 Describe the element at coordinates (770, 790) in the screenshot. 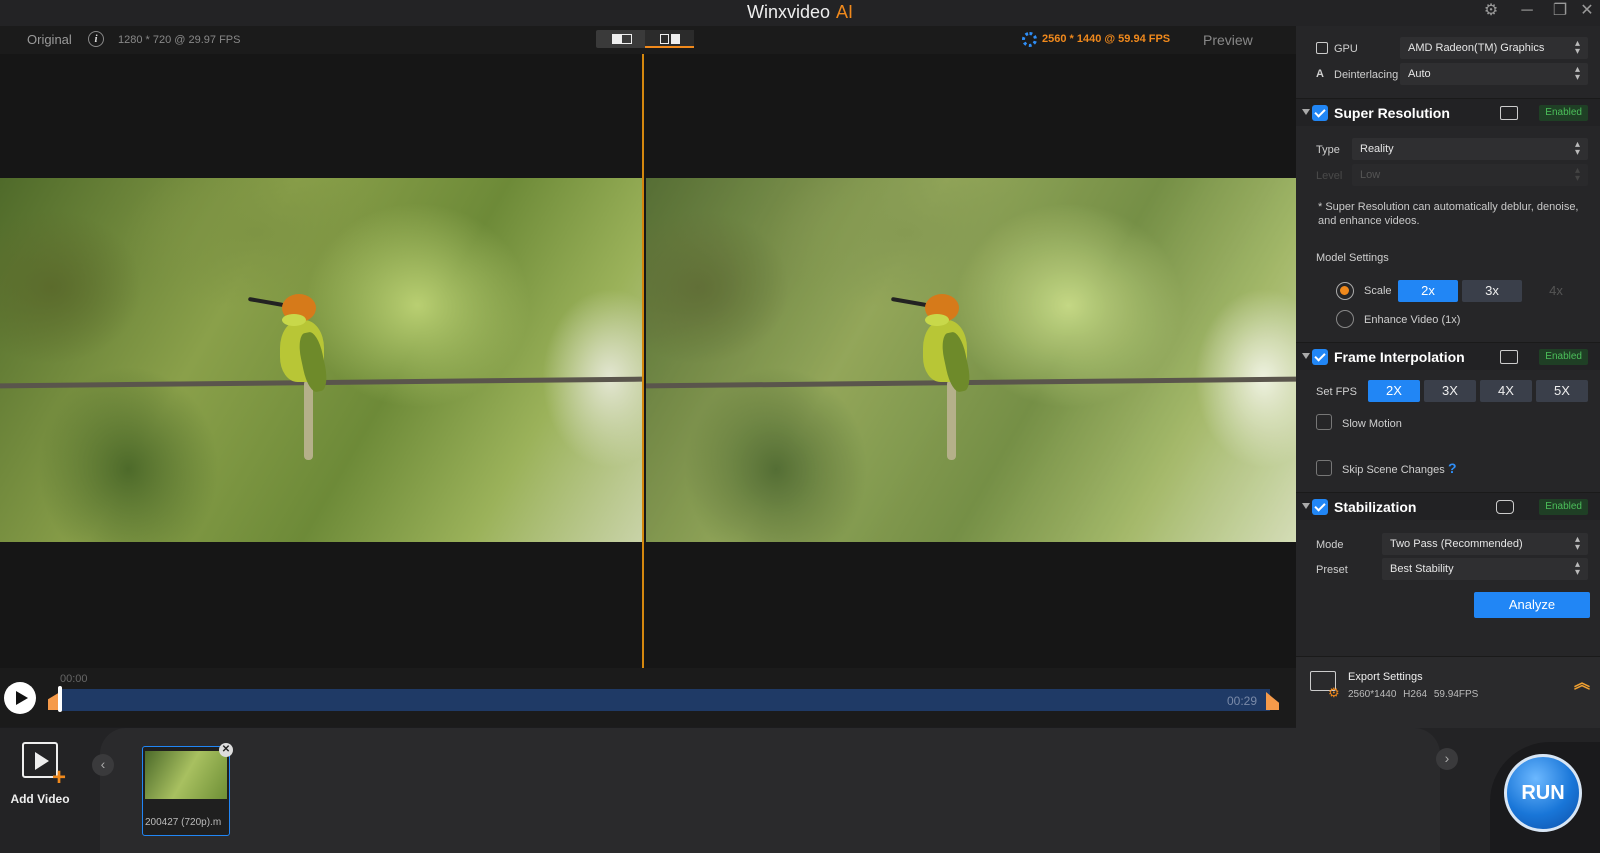

I see `video-tray` at that location.